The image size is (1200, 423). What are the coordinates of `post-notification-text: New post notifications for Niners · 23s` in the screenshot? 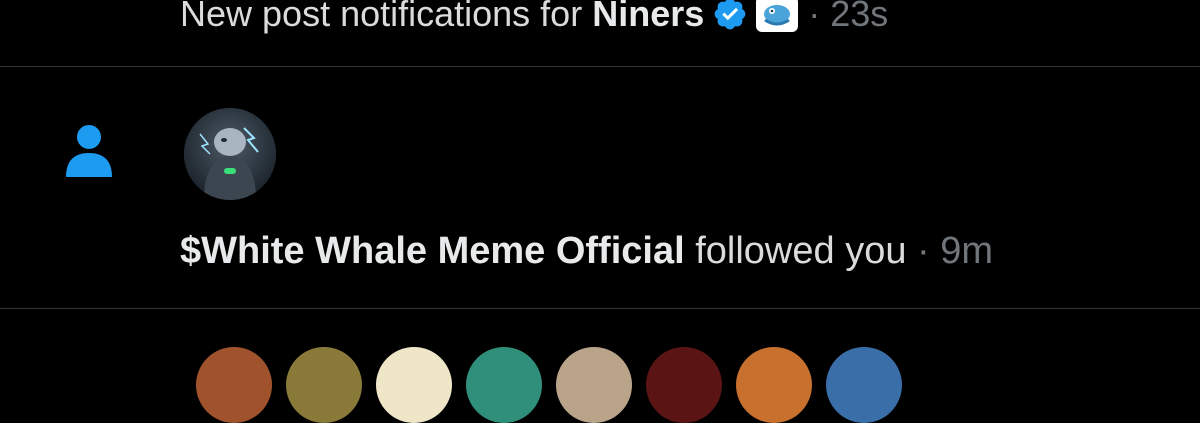 It's located at (534, 20).